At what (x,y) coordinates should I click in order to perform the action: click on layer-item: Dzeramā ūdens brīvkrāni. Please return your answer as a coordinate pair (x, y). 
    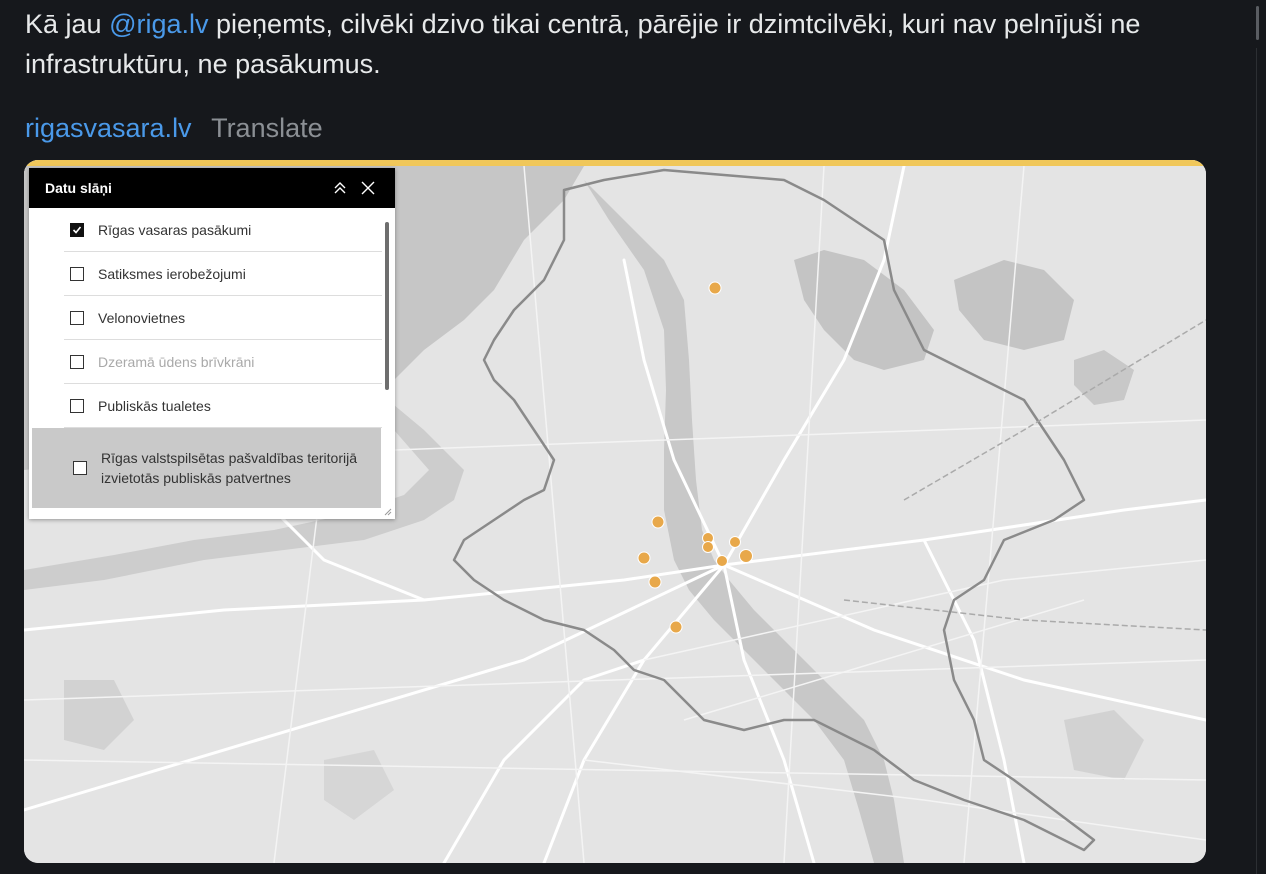
    Looking at the image, I should click on (223, 362).